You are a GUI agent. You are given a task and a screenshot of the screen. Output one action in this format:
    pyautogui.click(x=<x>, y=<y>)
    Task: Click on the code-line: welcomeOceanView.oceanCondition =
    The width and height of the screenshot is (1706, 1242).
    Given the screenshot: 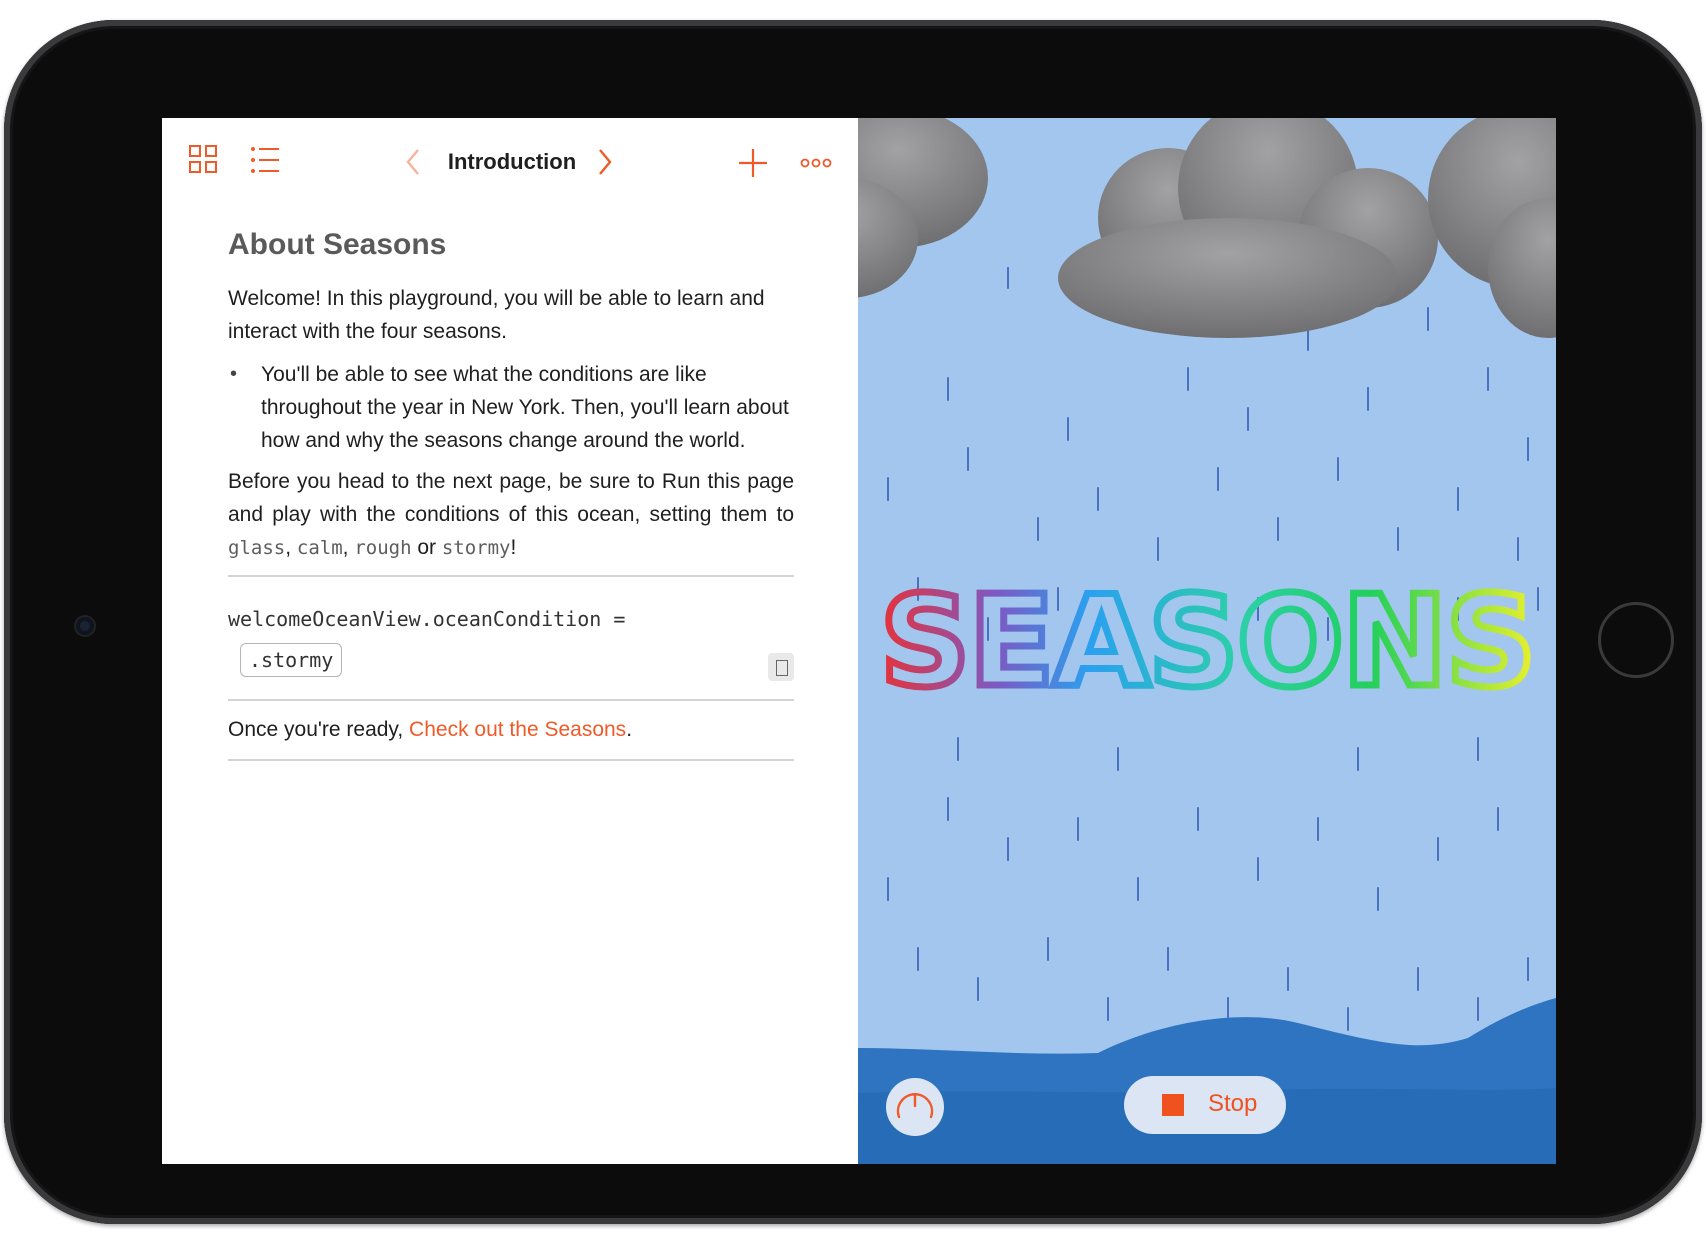 What is the action you would take?
    pyautogui.click(x=511, y=619)
    